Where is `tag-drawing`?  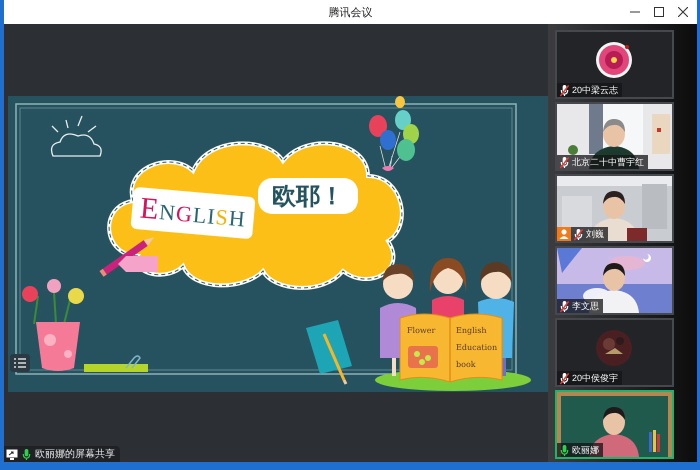
tag-drawing is located at coordinates (138, 264).